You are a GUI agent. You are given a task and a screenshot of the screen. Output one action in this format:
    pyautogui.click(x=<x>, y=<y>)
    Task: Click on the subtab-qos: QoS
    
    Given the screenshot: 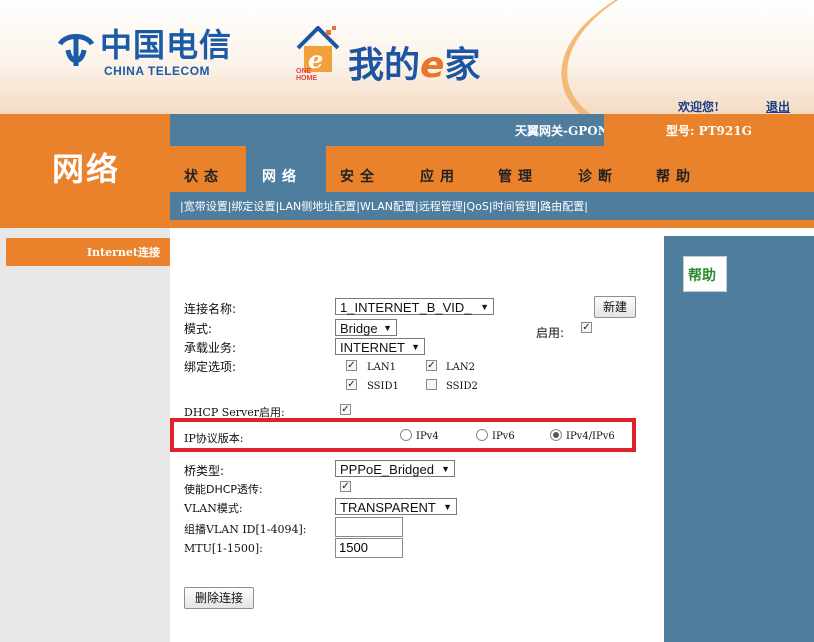 What is the action you would take?
    pyautogui.click(x=477, y=206)
    